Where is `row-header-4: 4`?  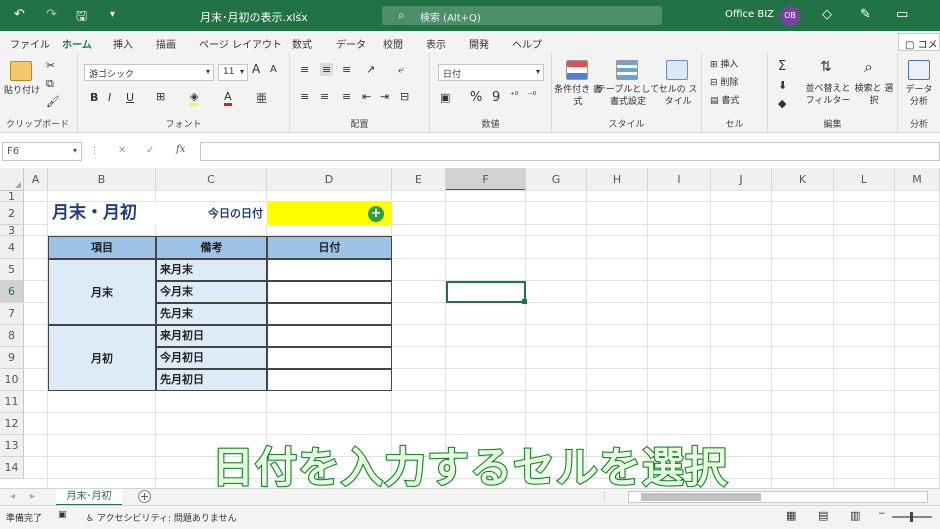 row-header-4: 4 is located at coordinates (12, 247).